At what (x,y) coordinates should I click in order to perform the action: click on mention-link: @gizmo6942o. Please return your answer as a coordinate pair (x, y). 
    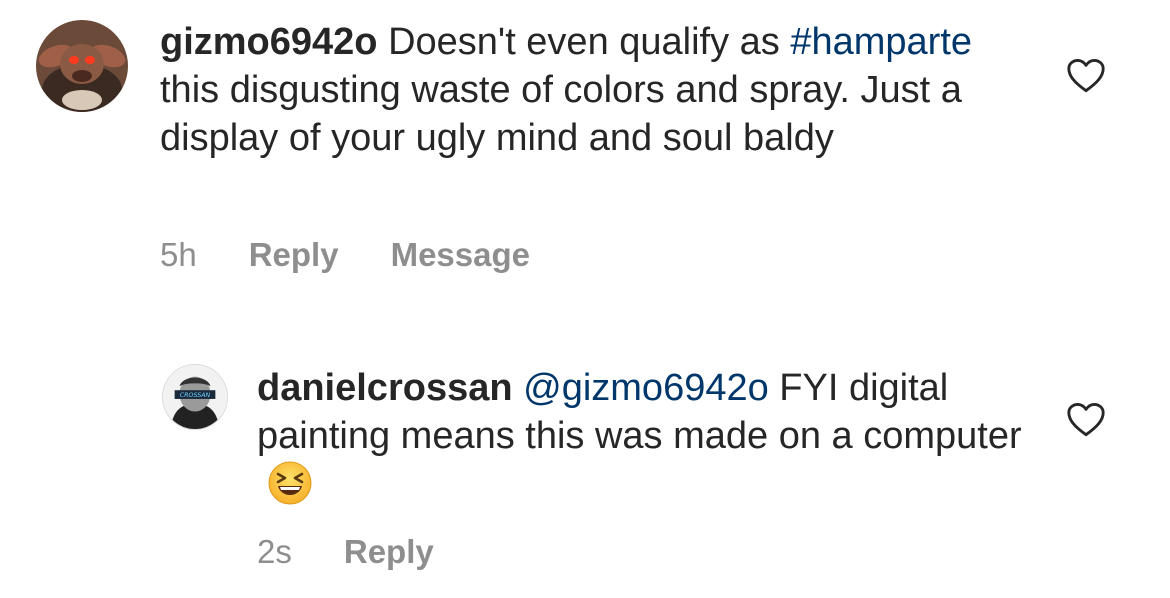
    Looking at the image, I should click on (646, 388).